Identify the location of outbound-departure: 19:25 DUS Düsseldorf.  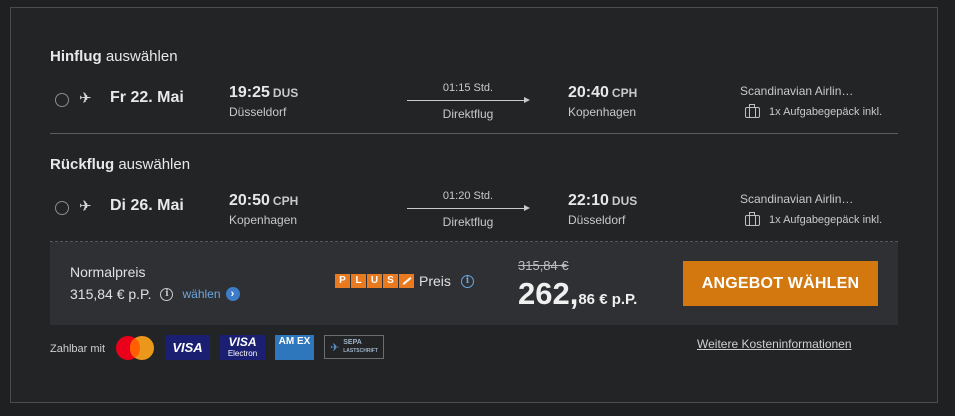
(263, 101).